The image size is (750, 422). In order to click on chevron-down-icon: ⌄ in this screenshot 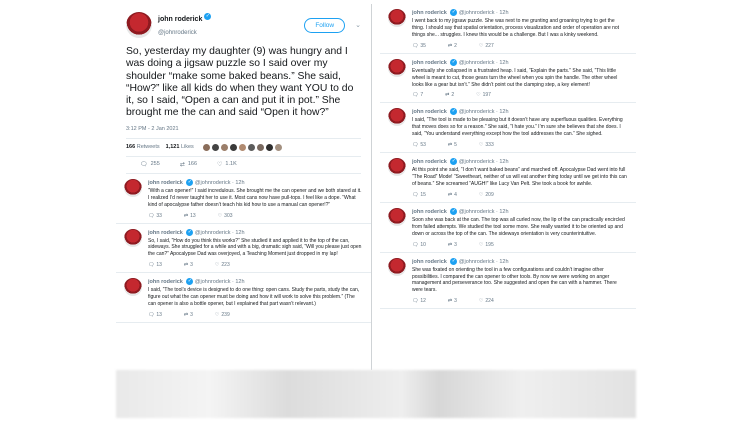, I will do `click(358, 25)`.